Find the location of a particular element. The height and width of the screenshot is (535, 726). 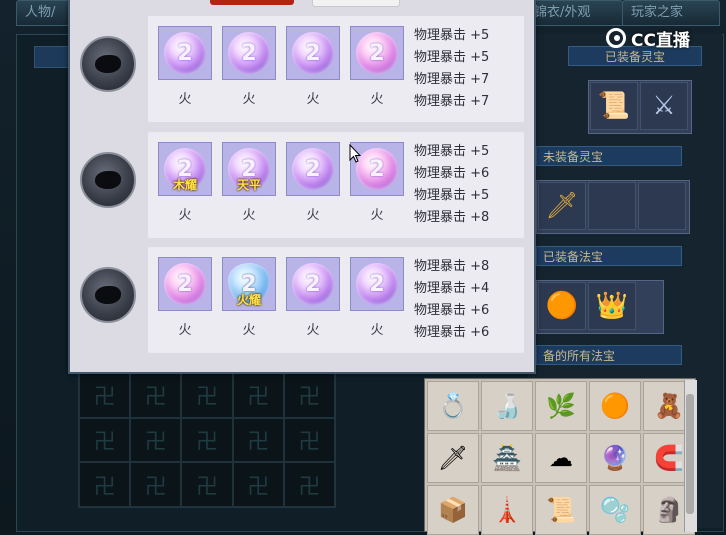

storage-grid: 卍 卍 卍 卍 卍 卍 卍 卍 卍 卍 卍 卍 卍 卍 卍 is located at coordinates (207, 440).